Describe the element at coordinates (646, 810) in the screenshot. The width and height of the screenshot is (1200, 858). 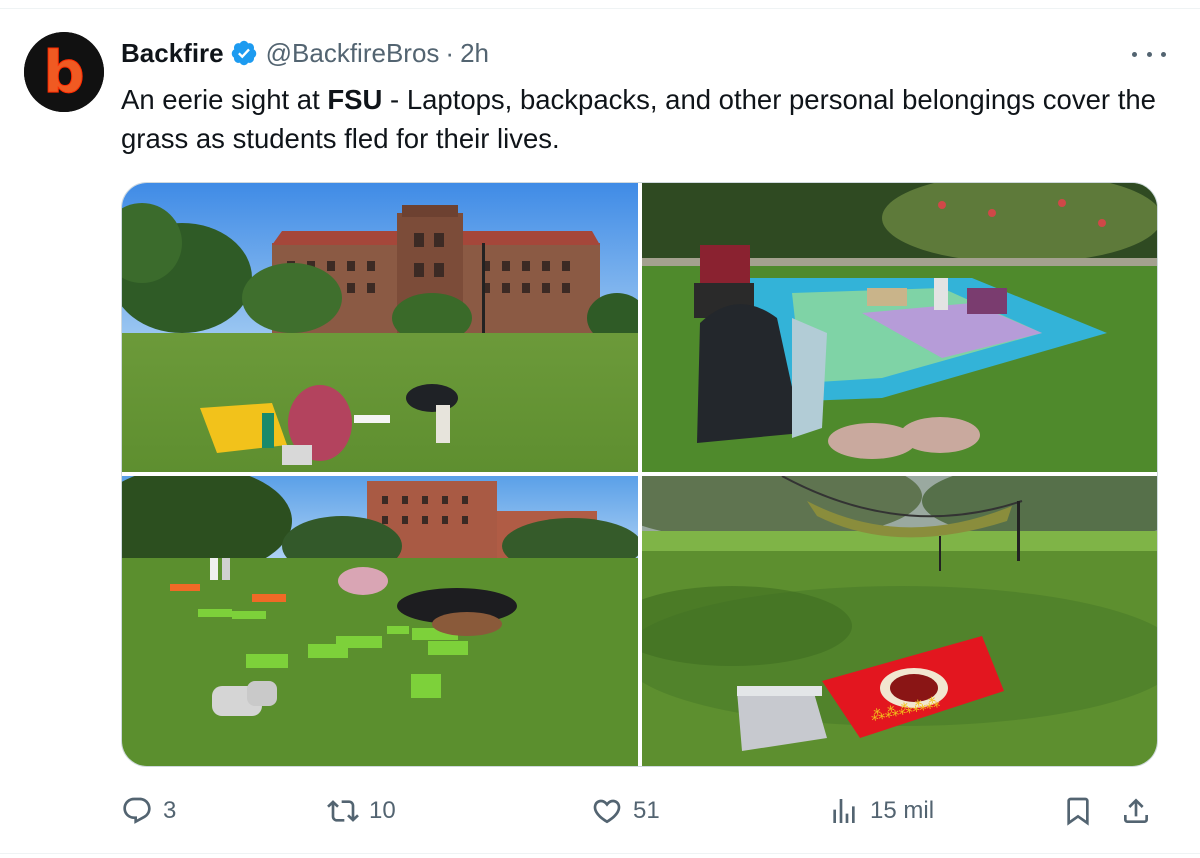
I see `like-count: 51` at that location.